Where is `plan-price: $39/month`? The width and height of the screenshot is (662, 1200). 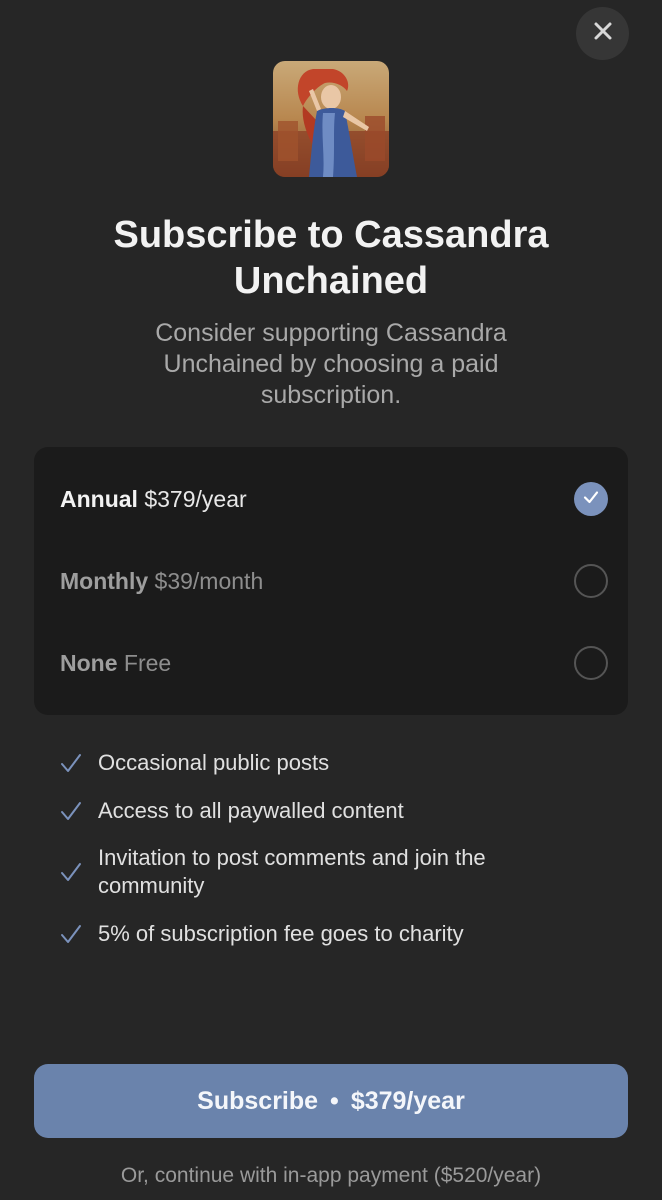 plan-price: $39/month is located at coordinates (209, 580).